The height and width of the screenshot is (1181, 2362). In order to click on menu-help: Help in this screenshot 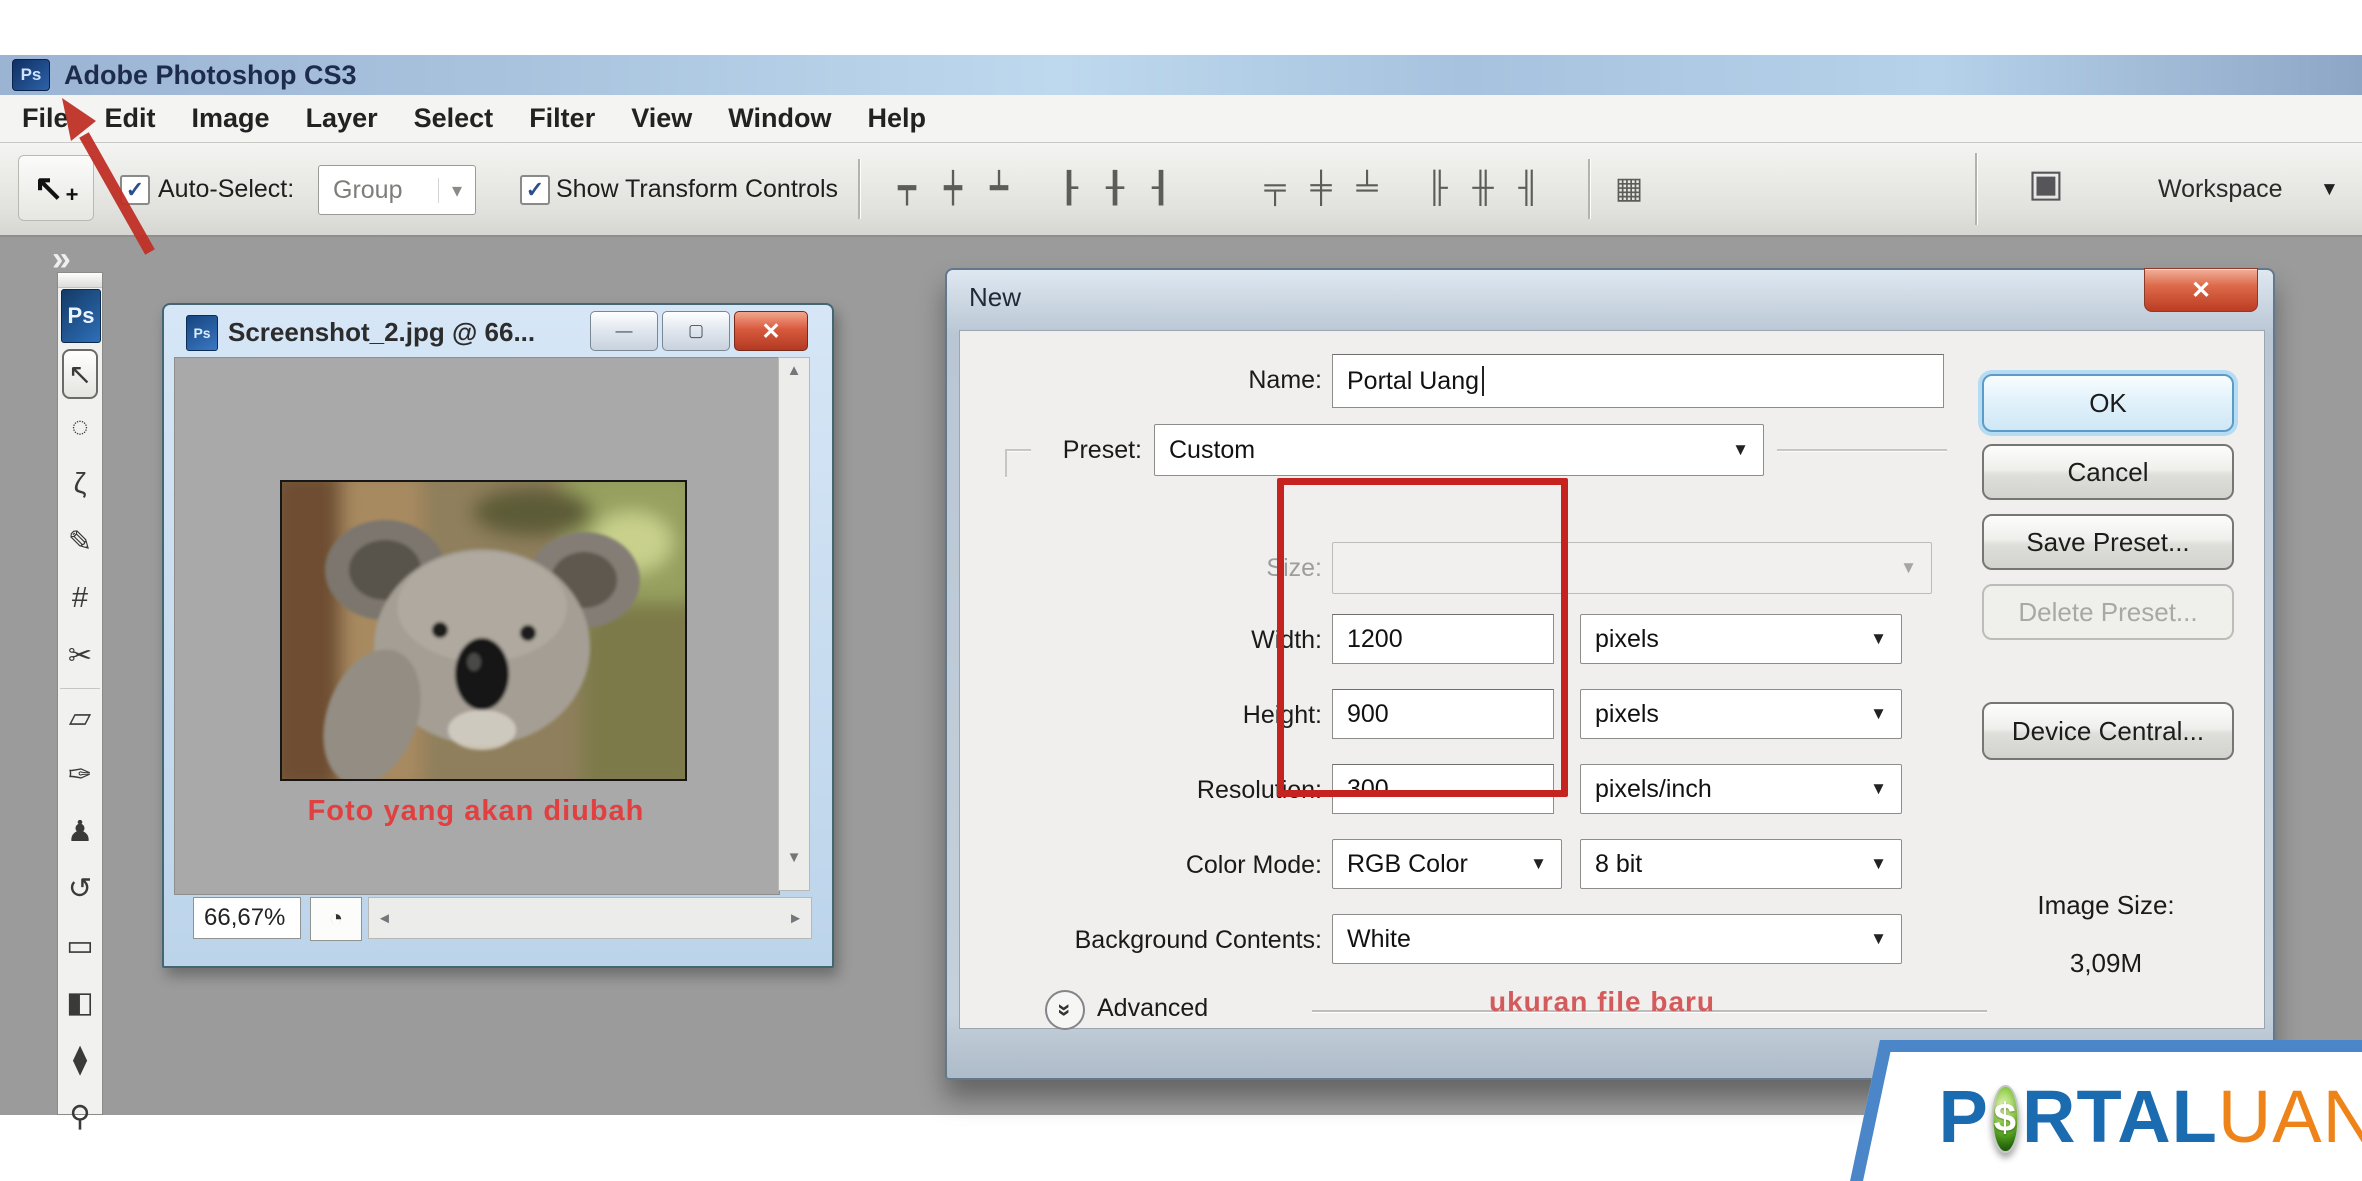, I will do `click(896, 118)`.